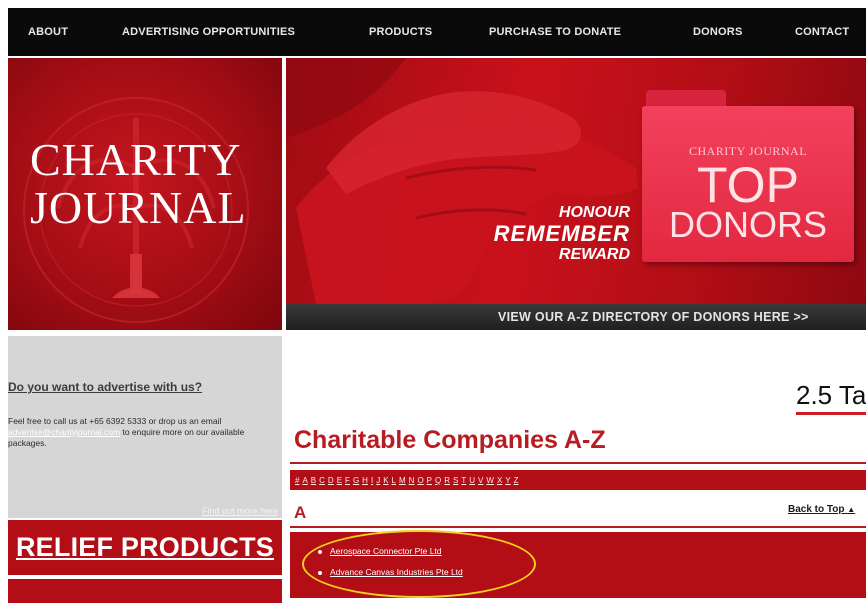  What do you see at coordinates (447, 480) in the screenshot?
I see `alphabet-link: R` at bounding box center [447, 480].